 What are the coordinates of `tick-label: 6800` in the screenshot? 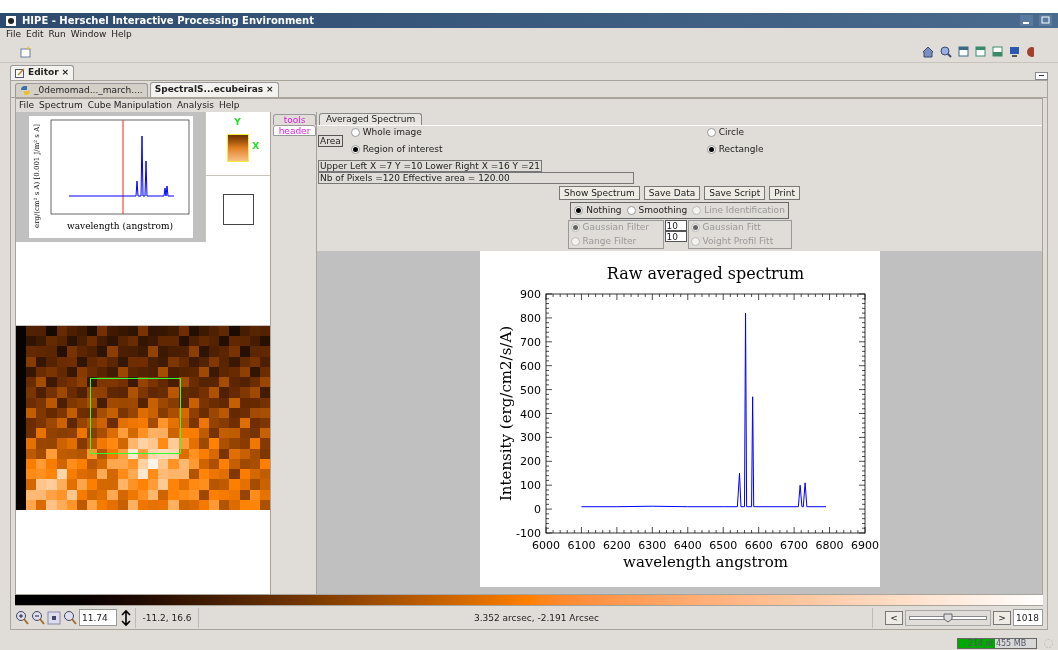 It's located at (829, 545).